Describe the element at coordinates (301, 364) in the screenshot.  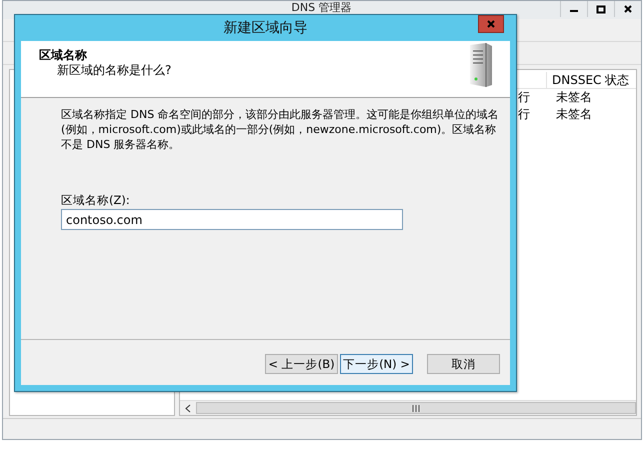
I see `back-button: < 上一步(B)` at that location.